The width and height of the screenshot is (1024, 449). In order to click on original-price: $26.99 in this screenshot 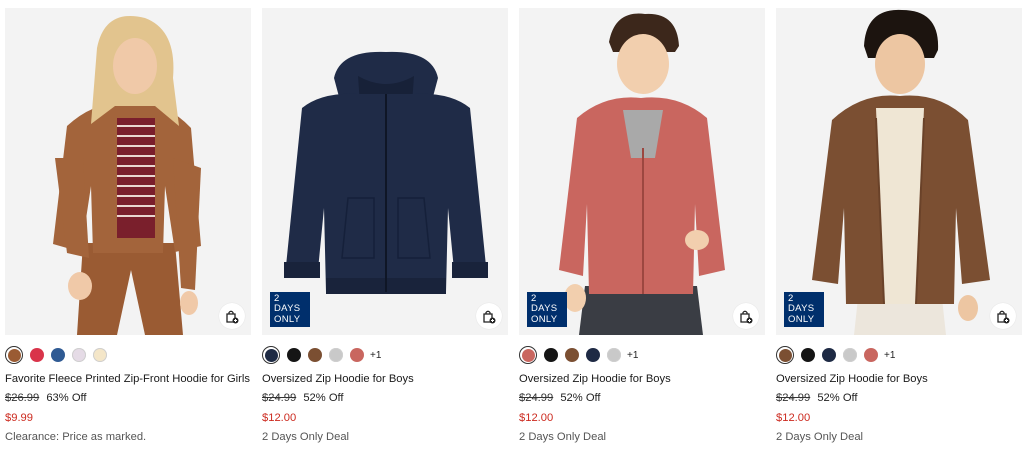, I will do `click(22, 398)`.